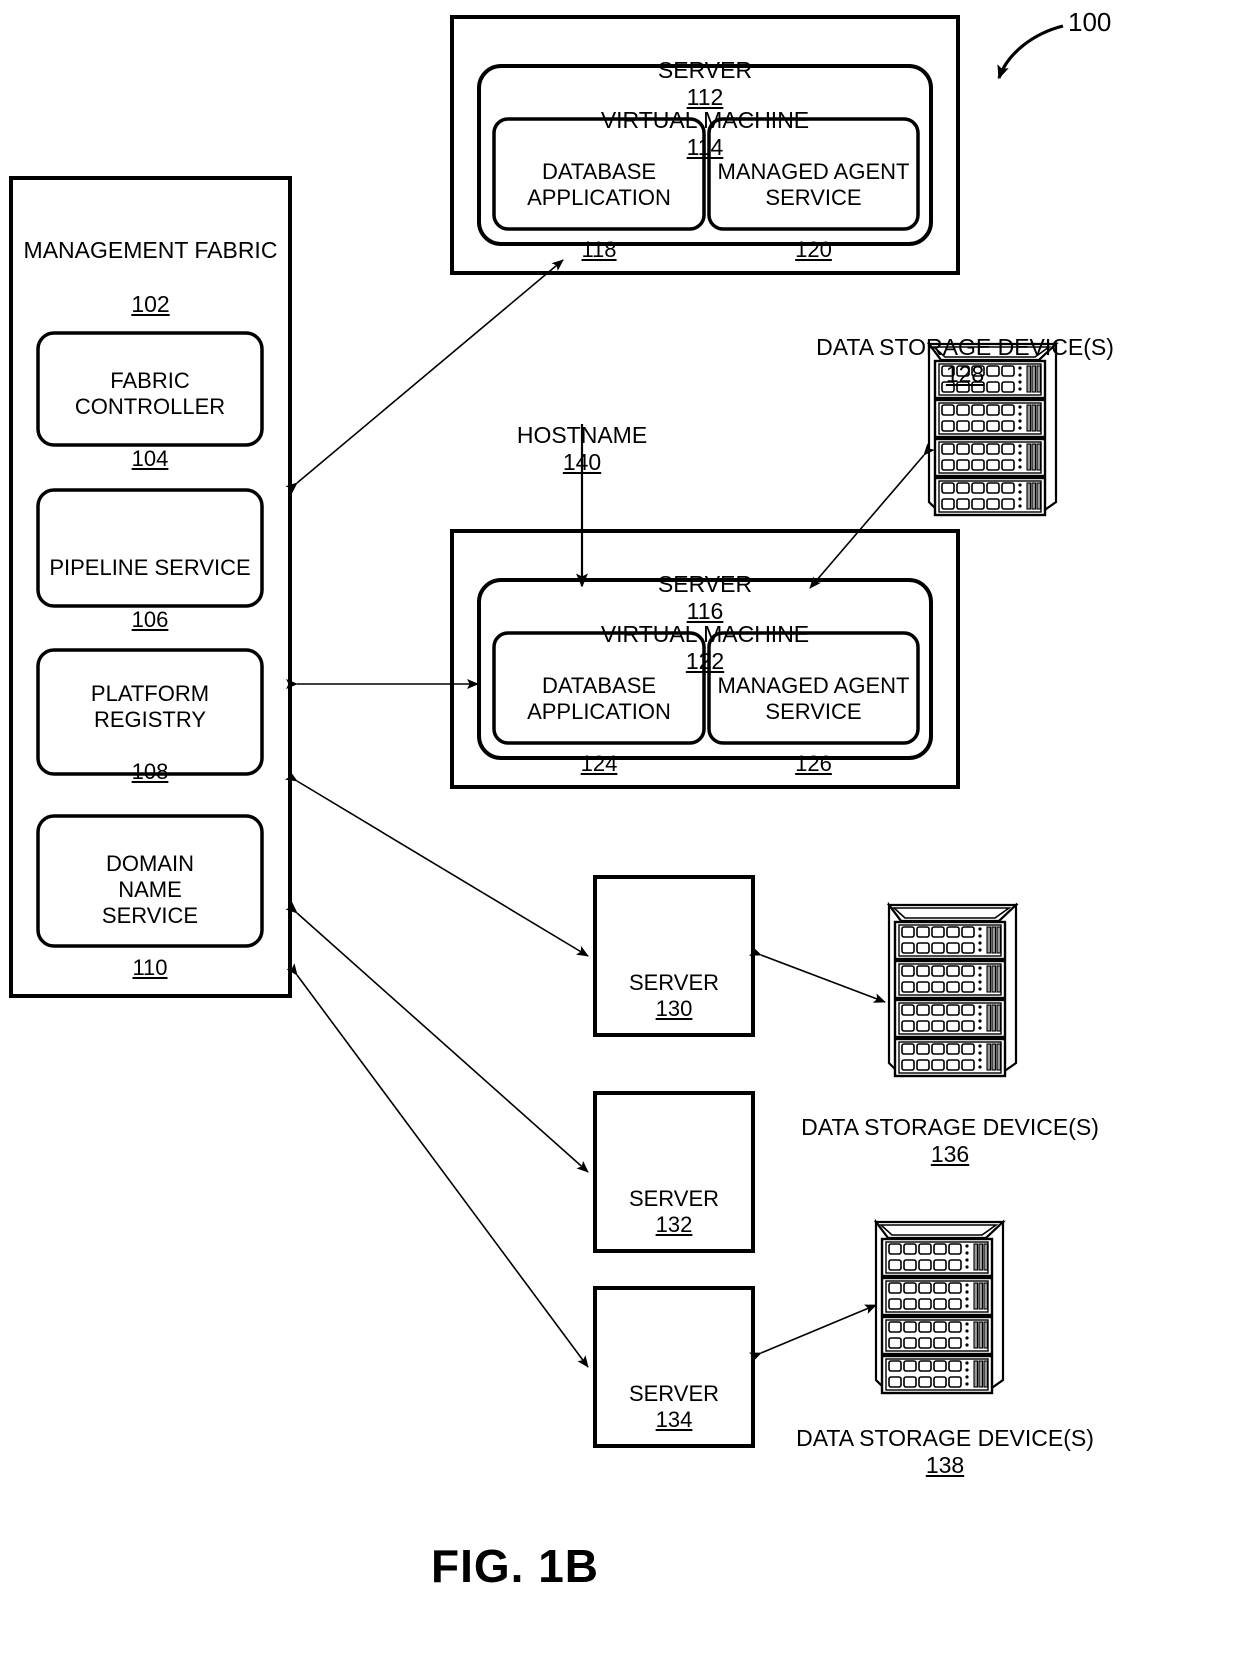  I want to click on sidebar-item-platform-registry: PLATFORM REGISTRY 108, so click(150, 720).